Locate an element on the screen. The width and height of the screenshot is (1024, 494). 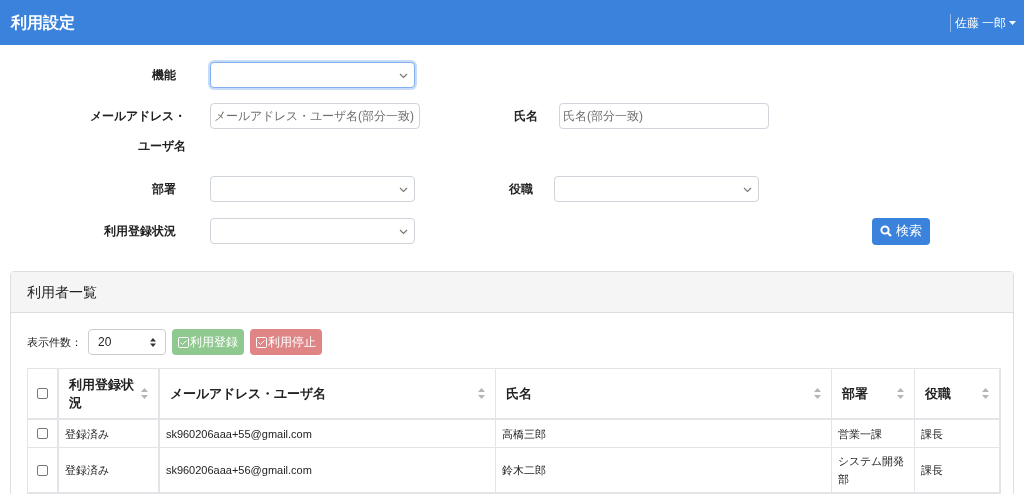
page-size-label: 表示件数： is located at coordinates (54, 342).